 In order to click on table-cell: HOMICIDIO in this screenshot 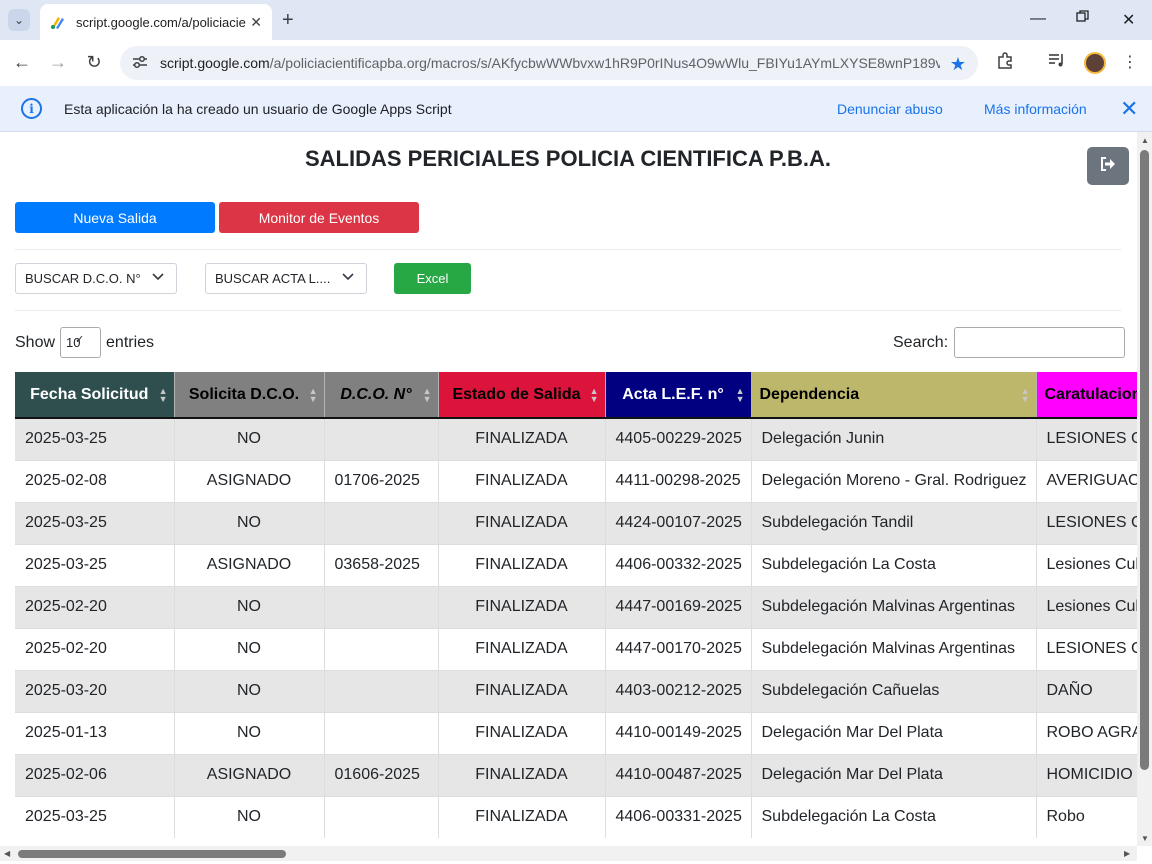, I will do `click(1086, 774)`.